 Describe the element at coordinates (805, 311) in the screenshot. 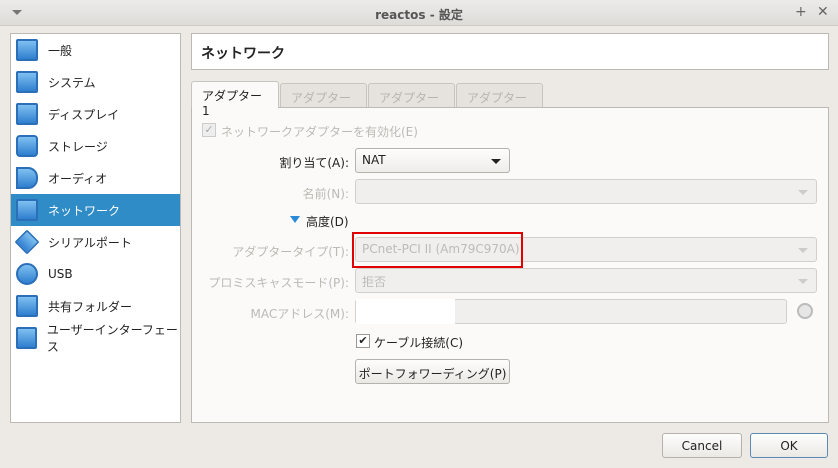

I see `refresh-mac-icon` at that location.